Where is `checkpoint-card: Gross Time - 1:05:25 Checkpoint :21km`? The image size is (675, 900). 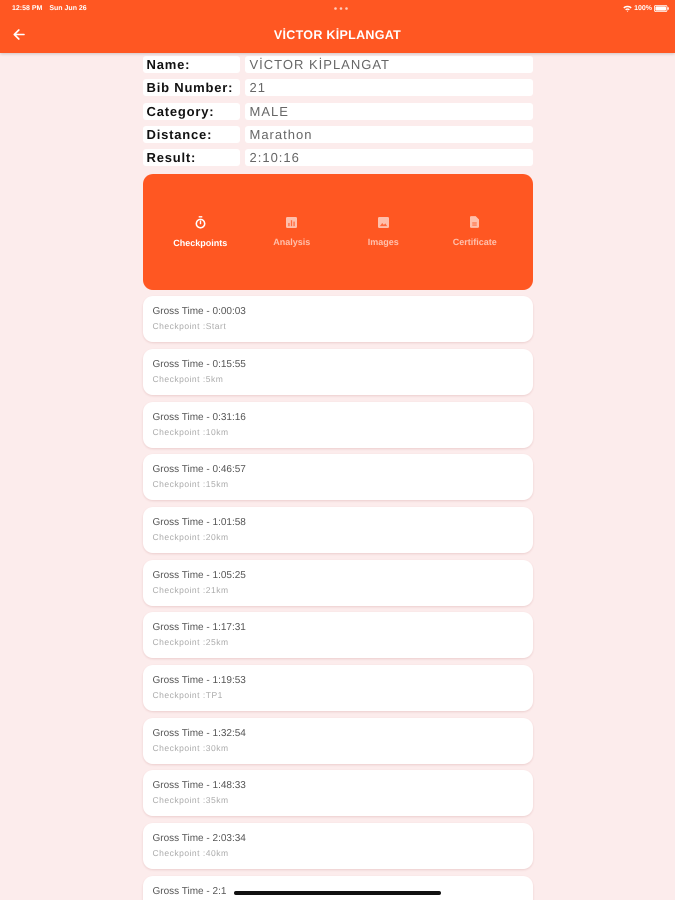
checkpoint-card: Gross Time - 1:05:25 Checkpoint :21km is located at coordinates (337, 583).